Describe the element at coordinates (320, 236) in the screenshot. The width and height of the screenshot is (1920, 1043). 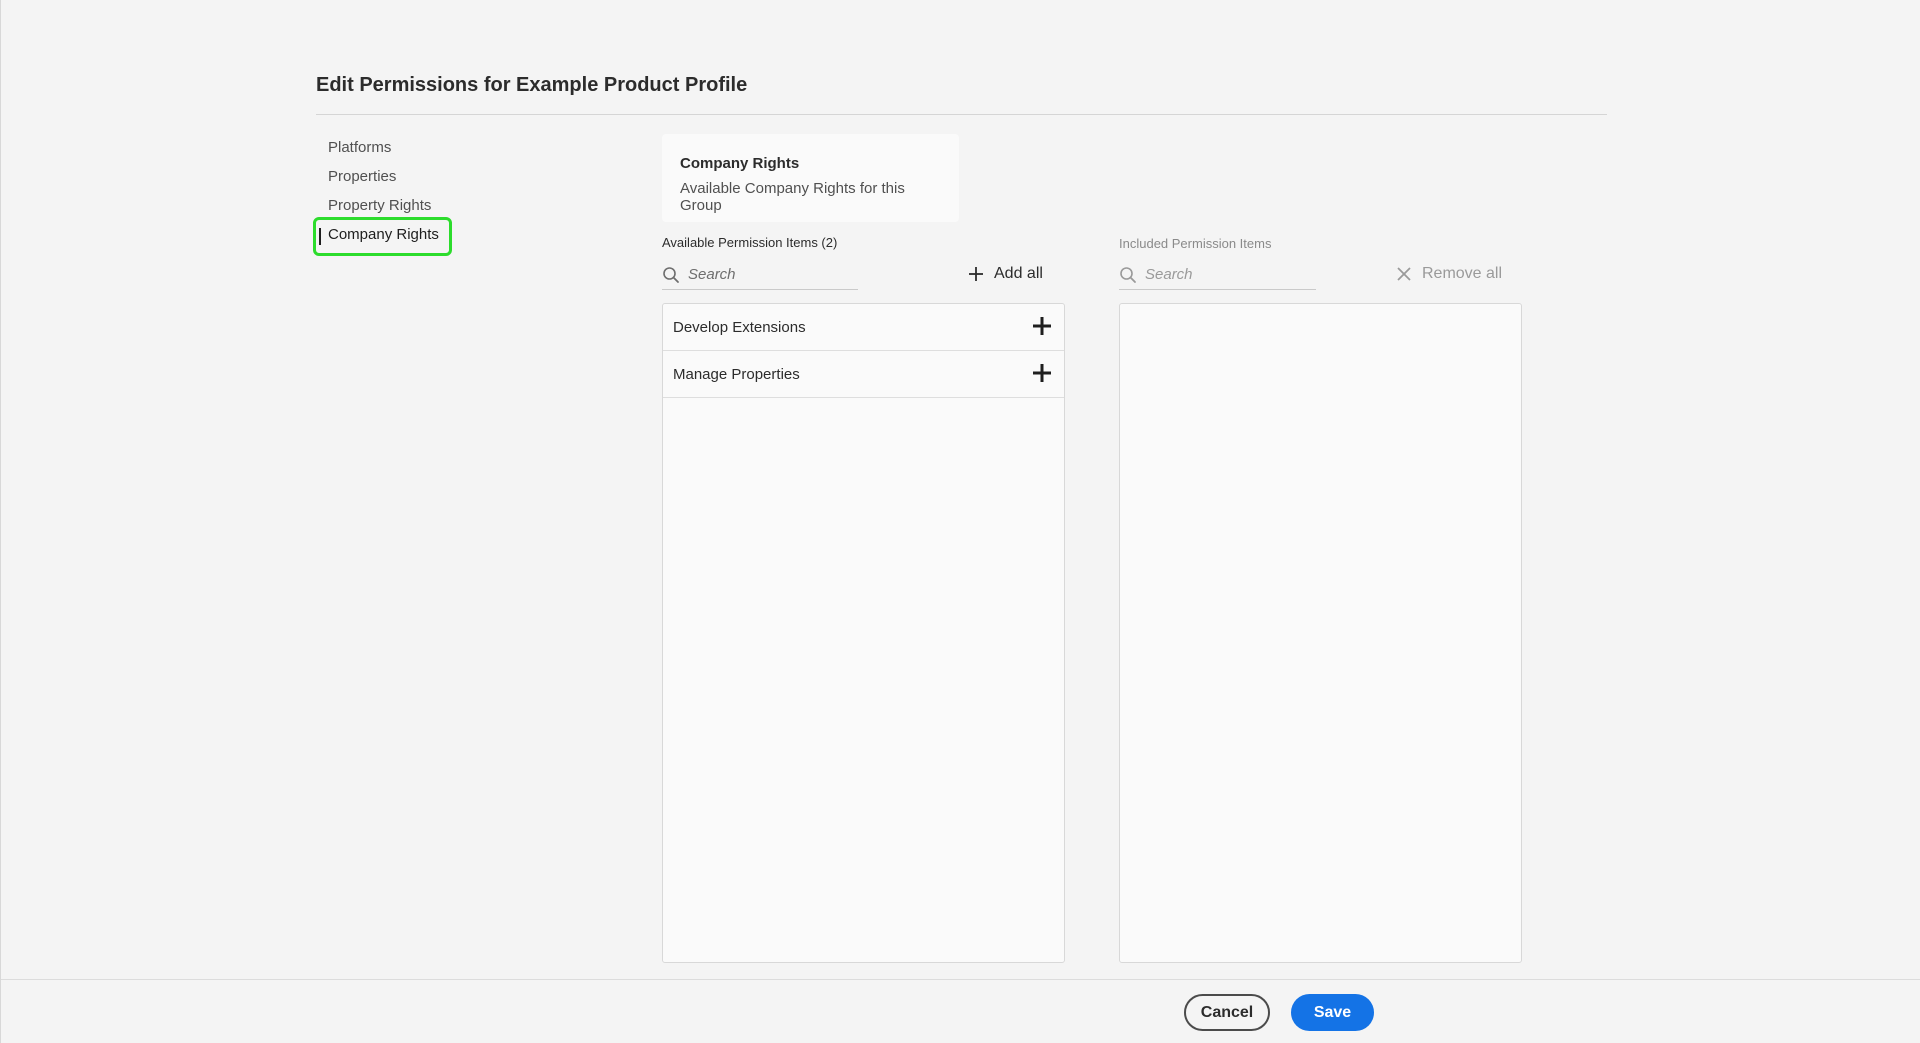
I see `active-indicator` at that location.